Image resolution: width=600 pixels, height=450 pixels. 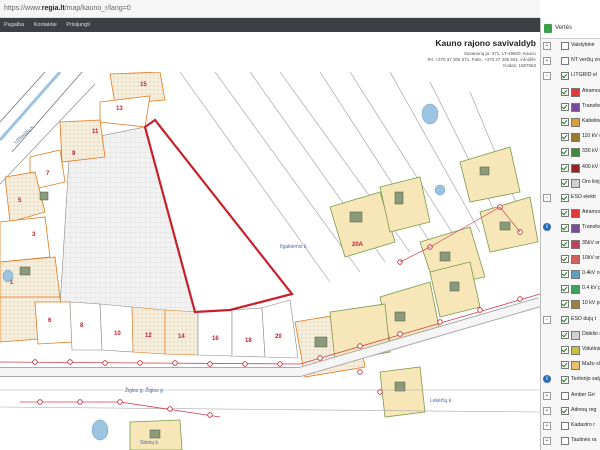 What do you see at coordinates (570, 198) in the screenshot?
I see `layer-group: − ESO elektr` at bounding box center [570, 198].